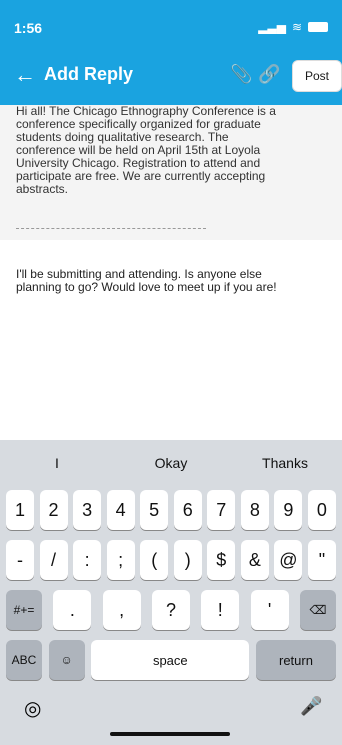  Describe the element at coordinates (285, 463) in the screenshot. I see `suggestion-3: Thanks` at that location.